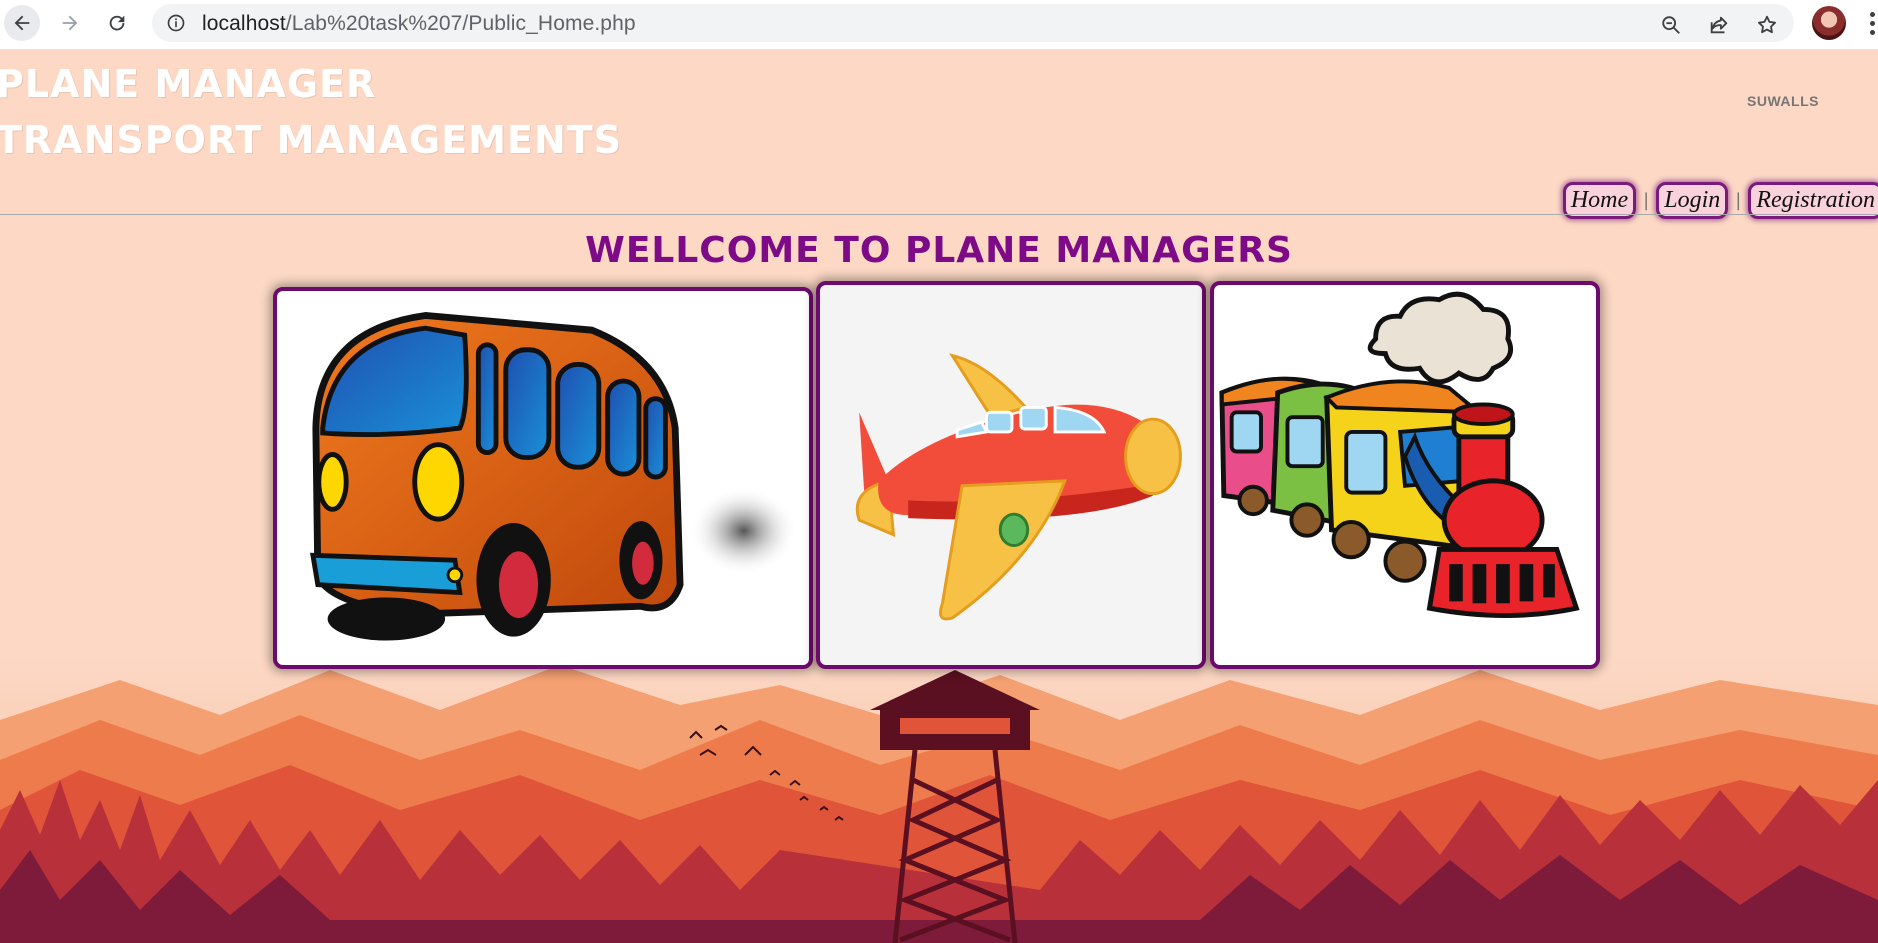 This screenshot has height=943, width=1878. I want to click on plane-image-card, so click(1011, 475).